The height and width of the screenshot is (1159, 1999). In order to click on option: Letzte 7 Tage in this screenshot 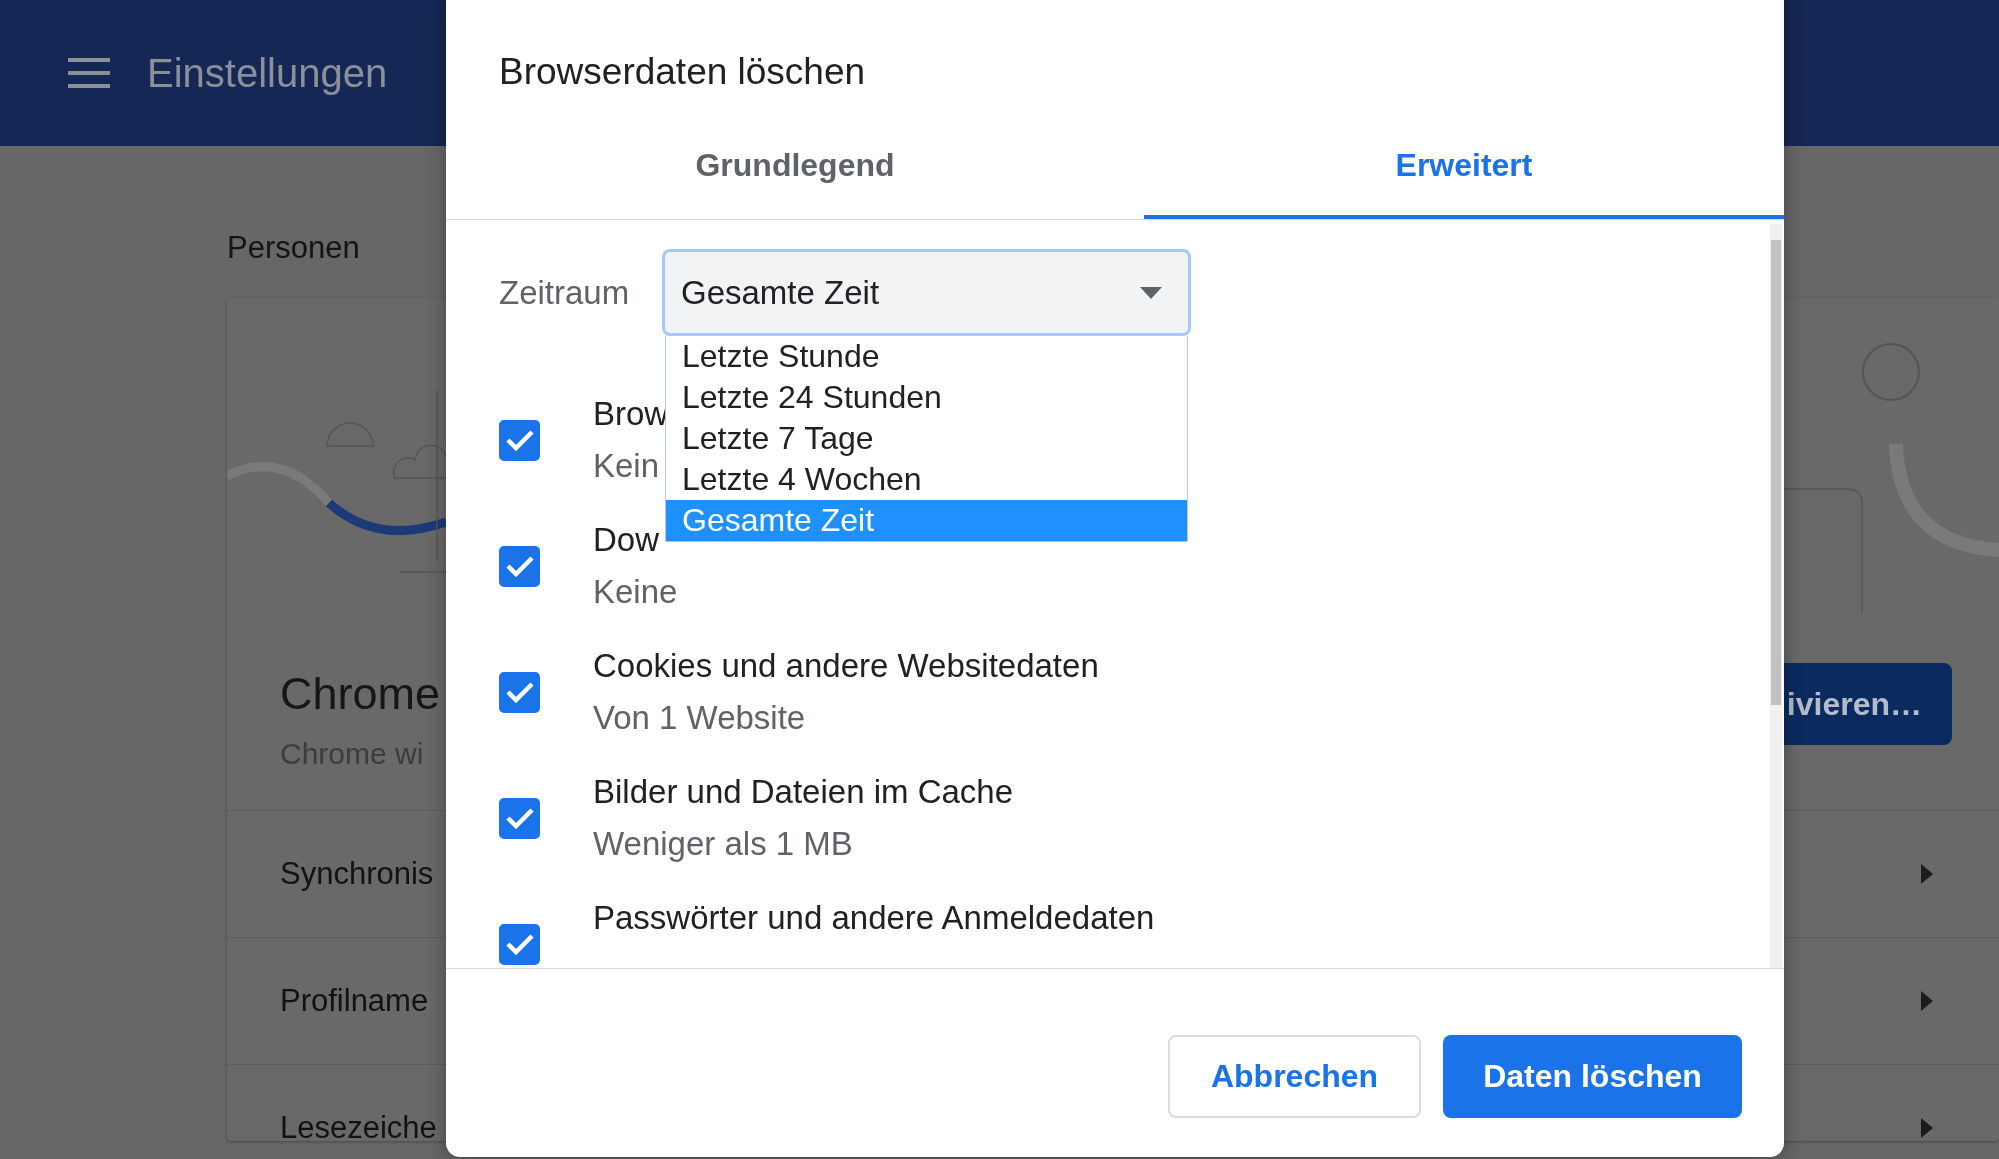, I will do `click(926, 438)`.